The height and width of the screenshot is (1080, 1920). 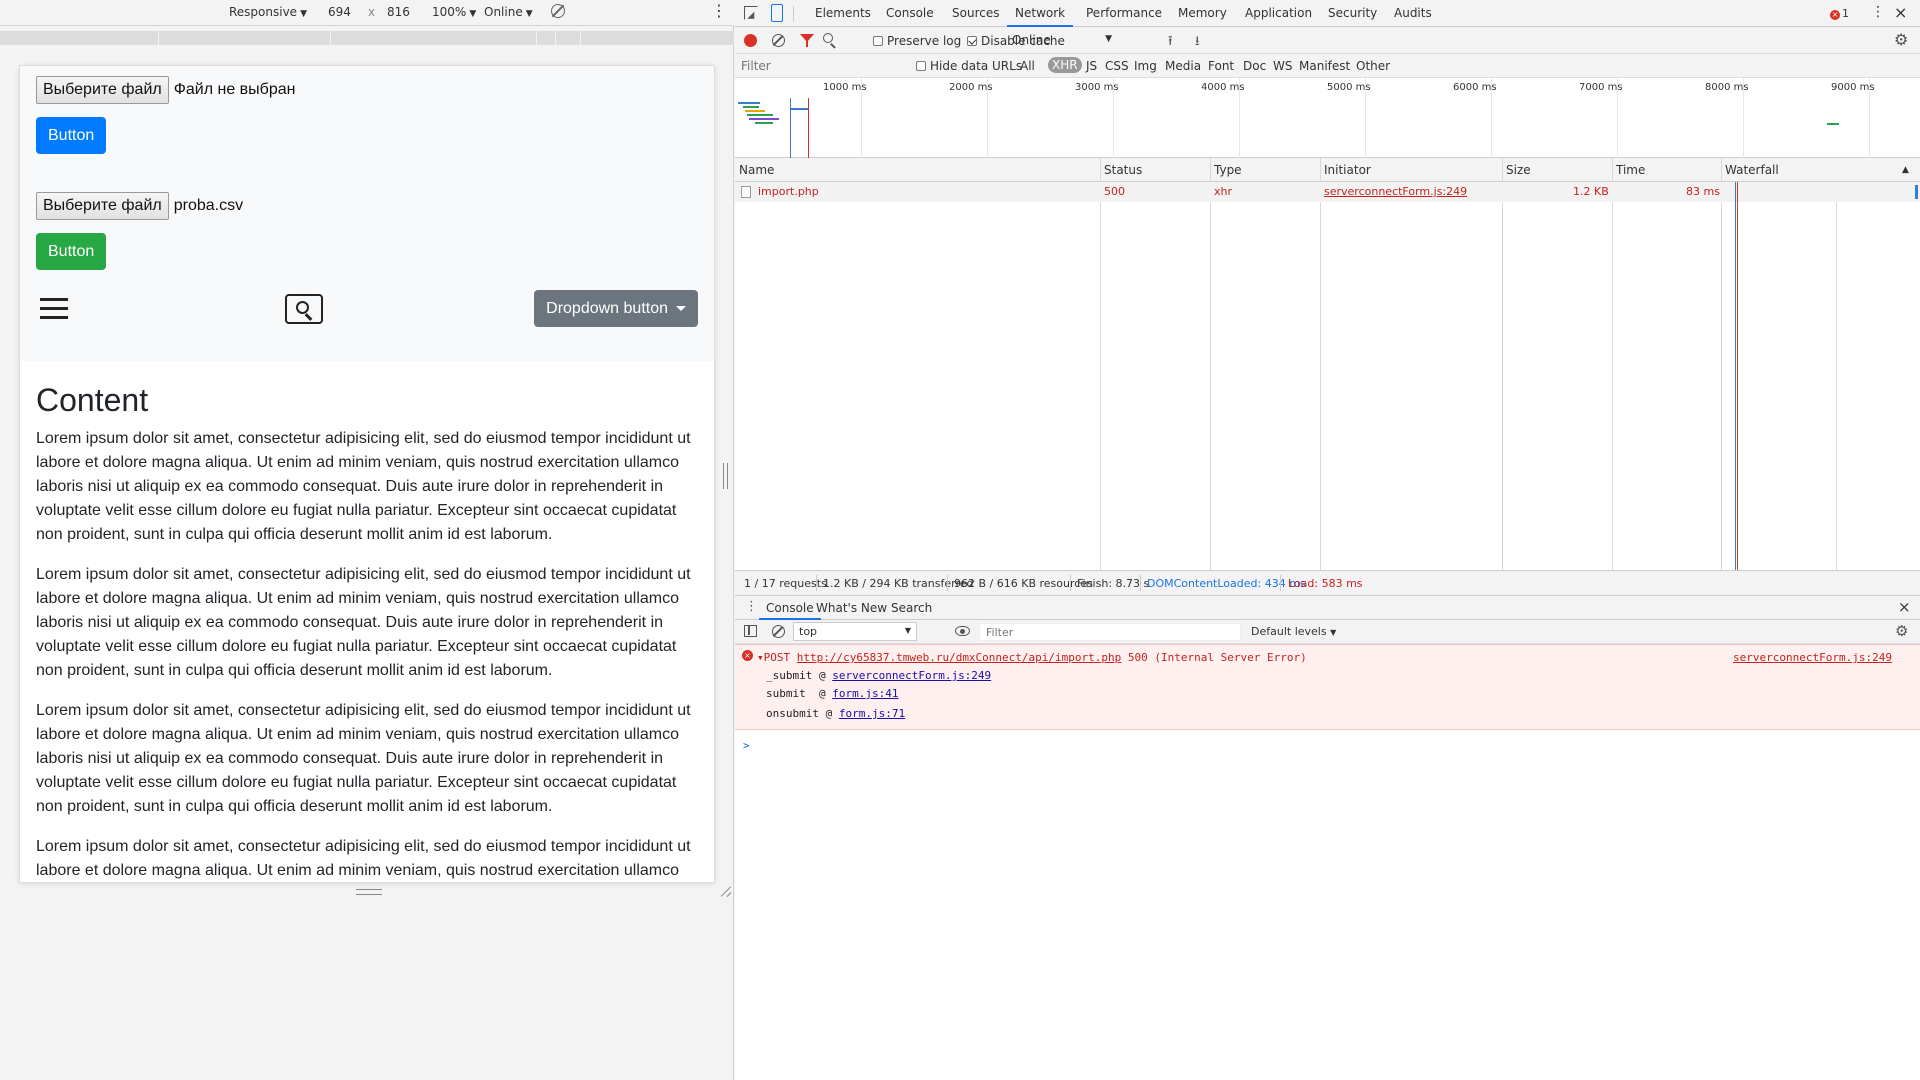 What do you see at coordinates (917, 41) in the screenshot?
I see `preserve-log-checkbox: Preserve log` at bounding box center [917, 41].